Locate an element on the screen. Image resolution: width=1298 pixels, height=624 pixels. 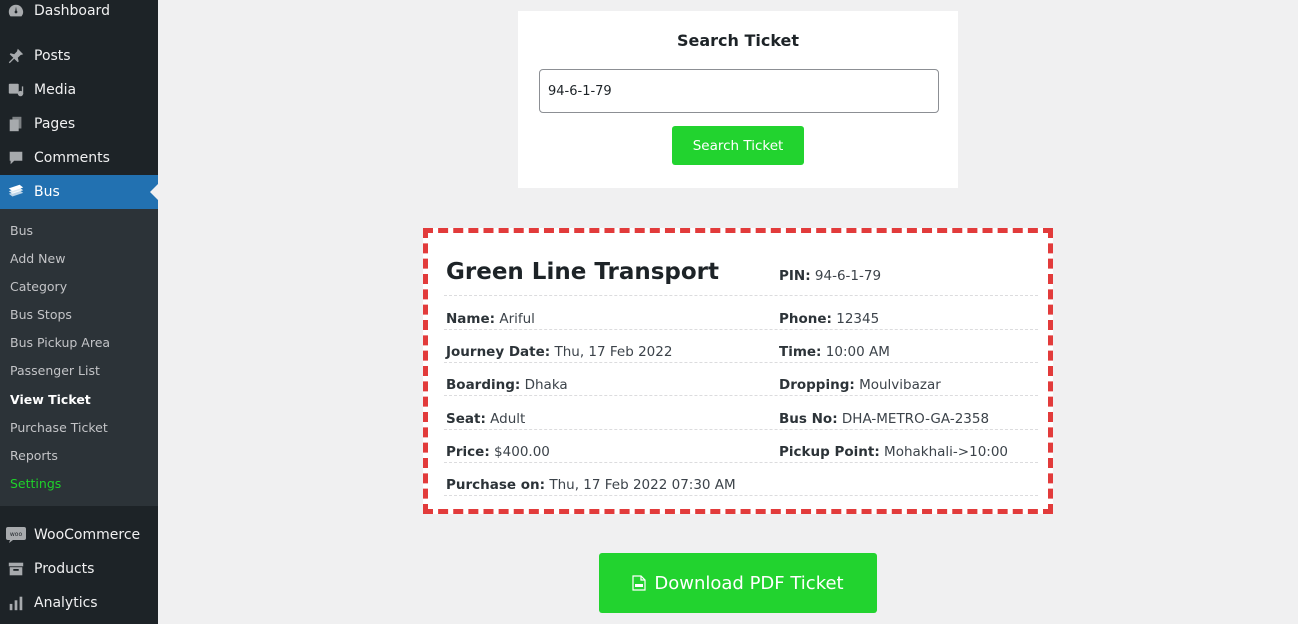
journey-date-field: Journey Date: Thu, 17 Feb 2022 is located at coordinates (559, 352).